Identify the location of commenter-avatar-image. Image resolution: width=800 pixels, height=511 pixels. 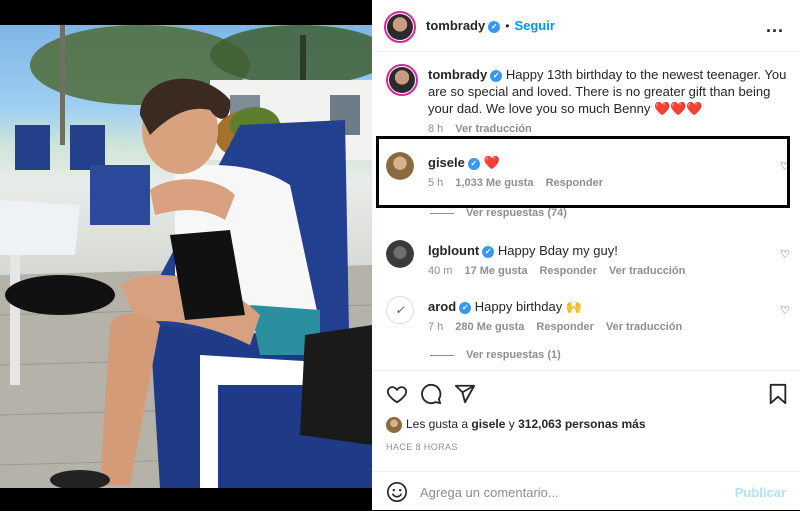
(400, 254).